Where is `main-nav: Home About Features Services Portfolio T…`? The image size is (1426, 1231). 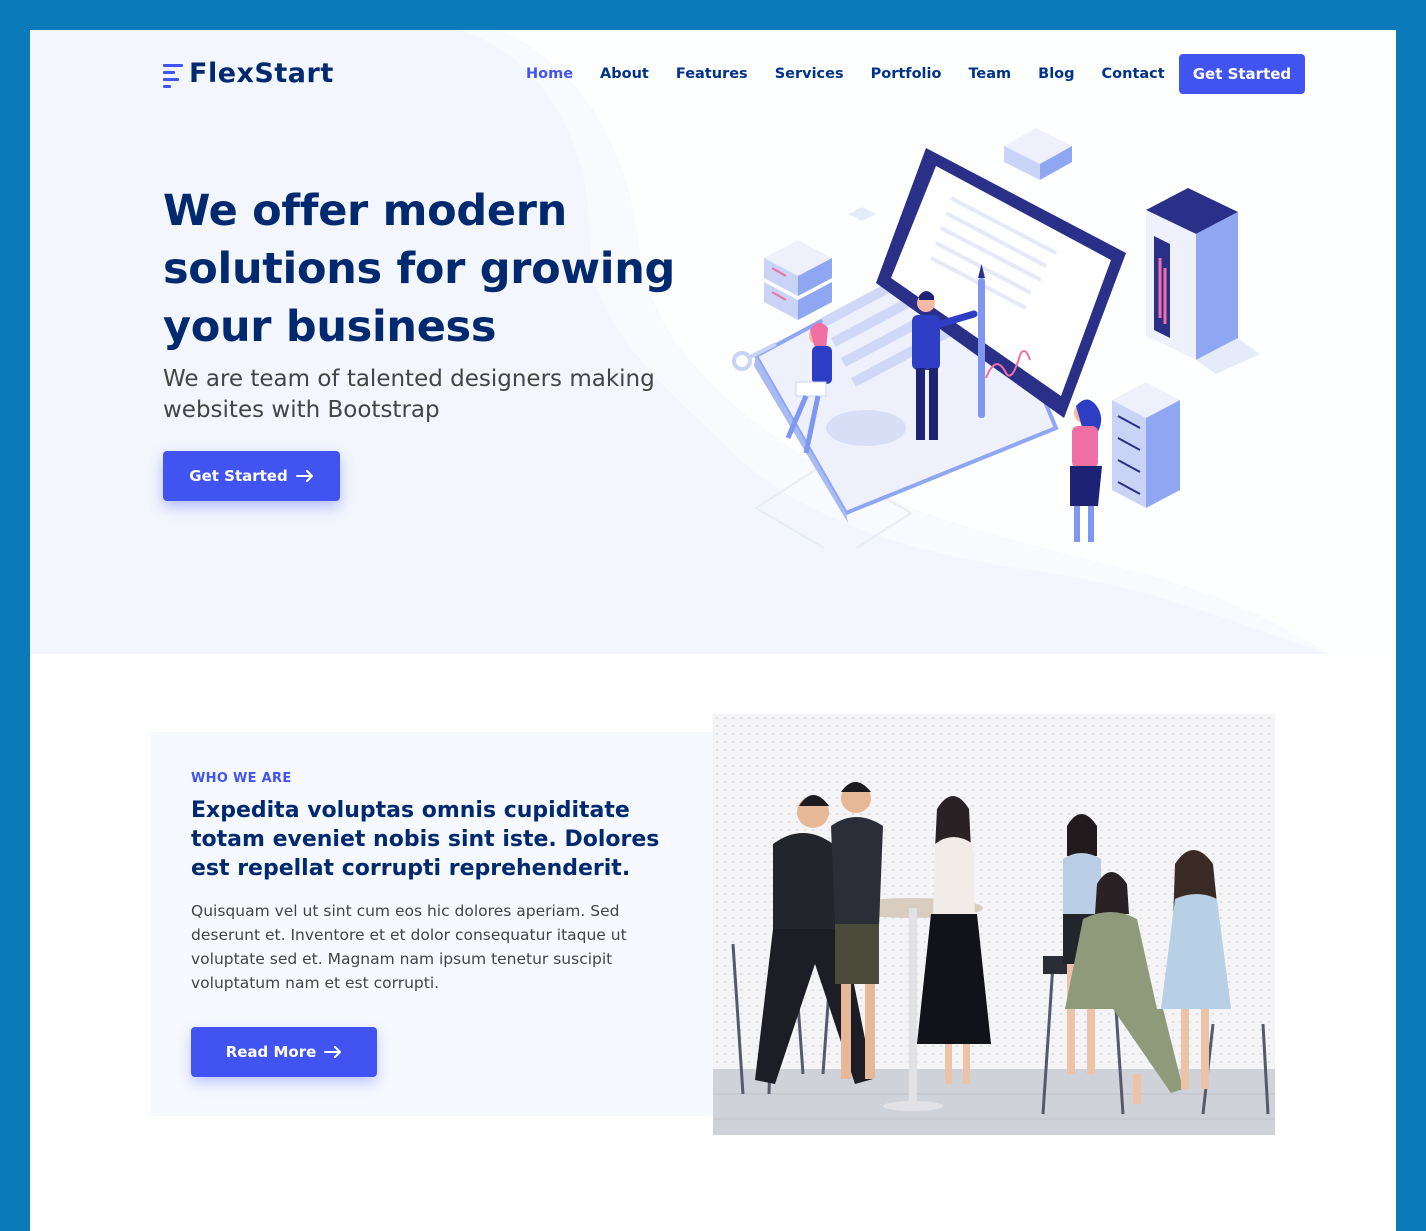
main-nav: Home About Features Services Portfolio T… is located at coordinates (910, 74).